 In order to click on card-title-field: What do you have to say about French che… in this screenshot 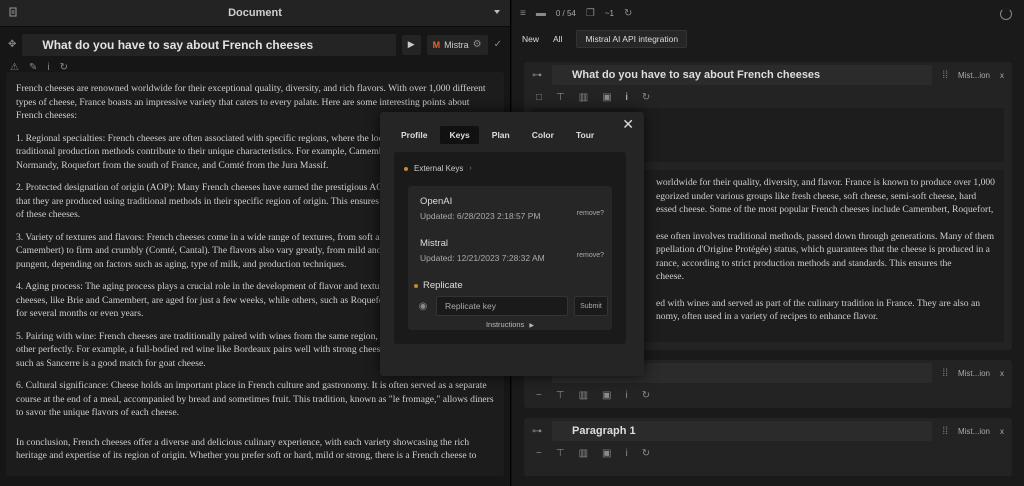, I will do `click(742, 75)`.